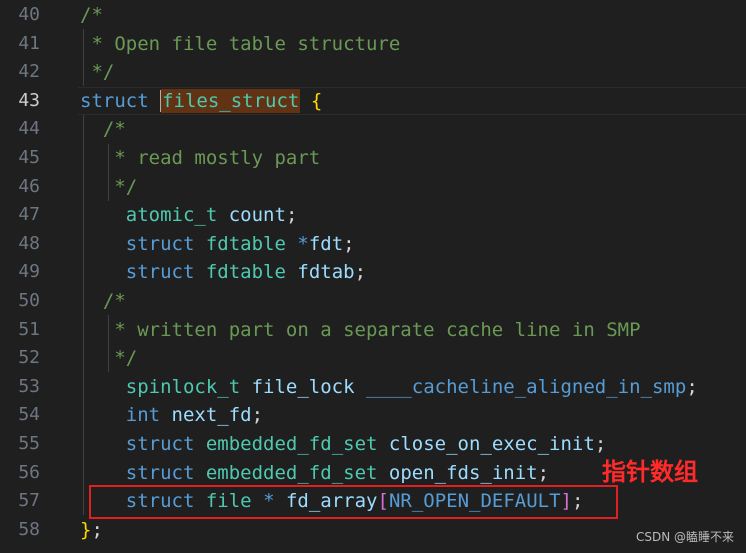 Image resolution: width=746 pixels, height=553 pixels. I want to click on line-number: 49, so click(29, 272).